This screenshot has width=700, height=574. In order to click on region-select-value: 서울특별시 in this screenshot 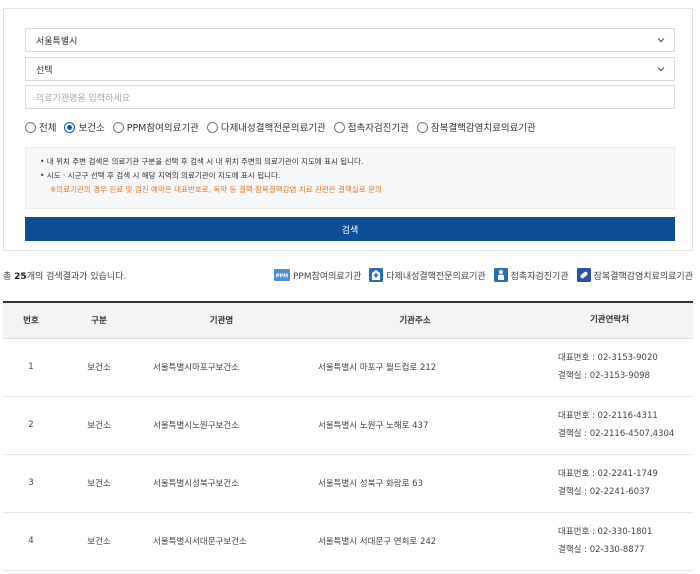, I will do `click(57, 41)`.